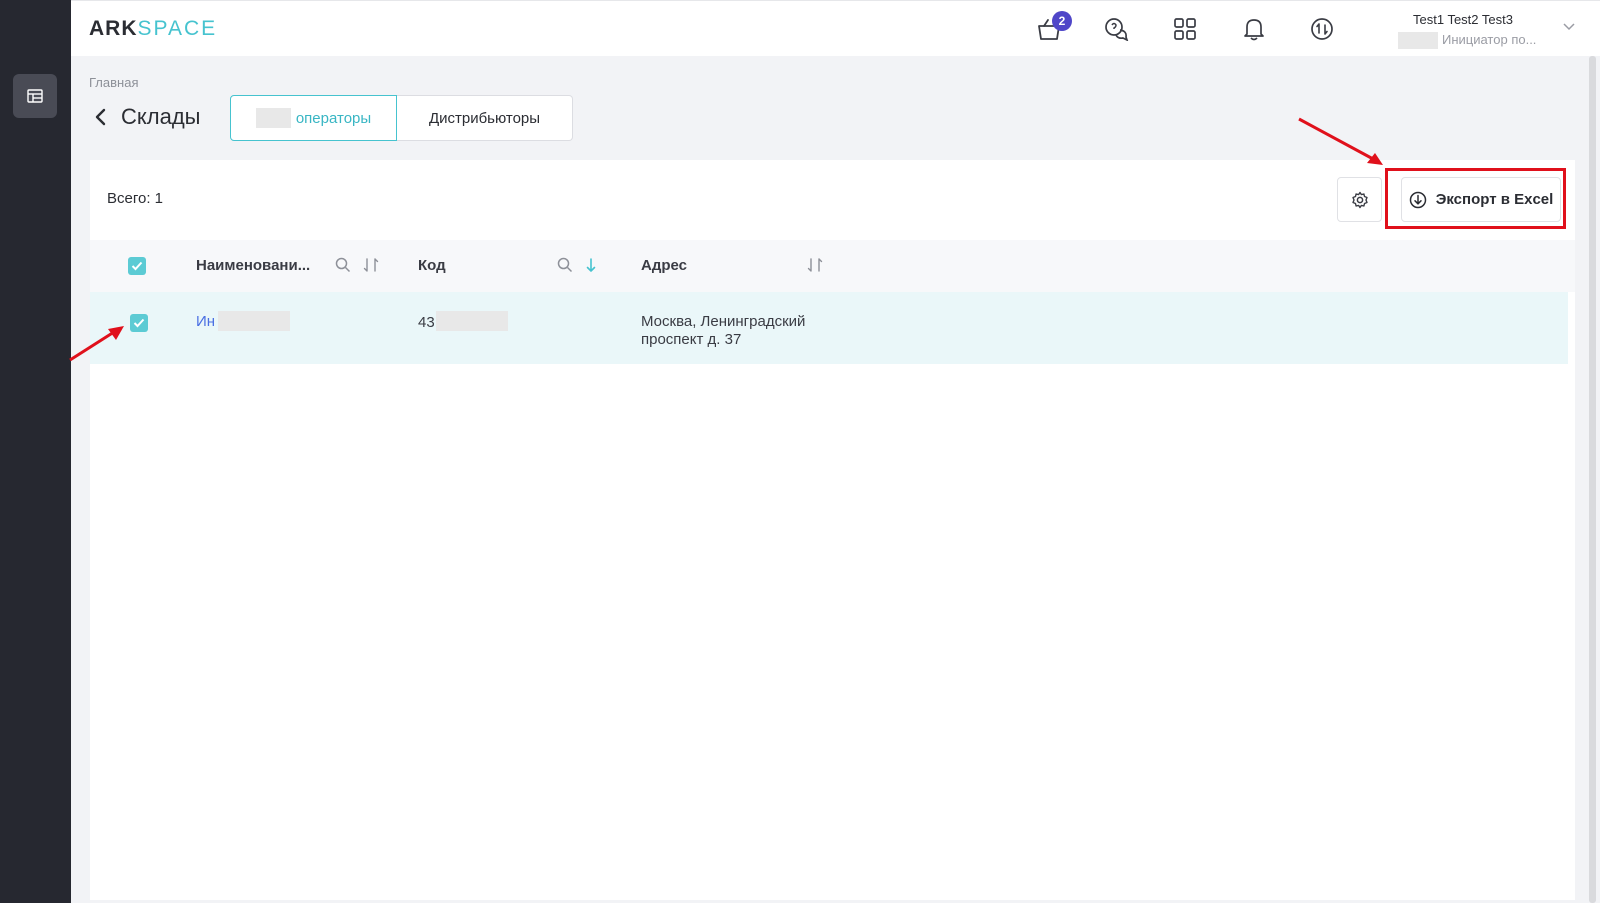 The width and height of the screenshot is (1600, 903). I want to click on support-chat-icon, so click(1117, 29).